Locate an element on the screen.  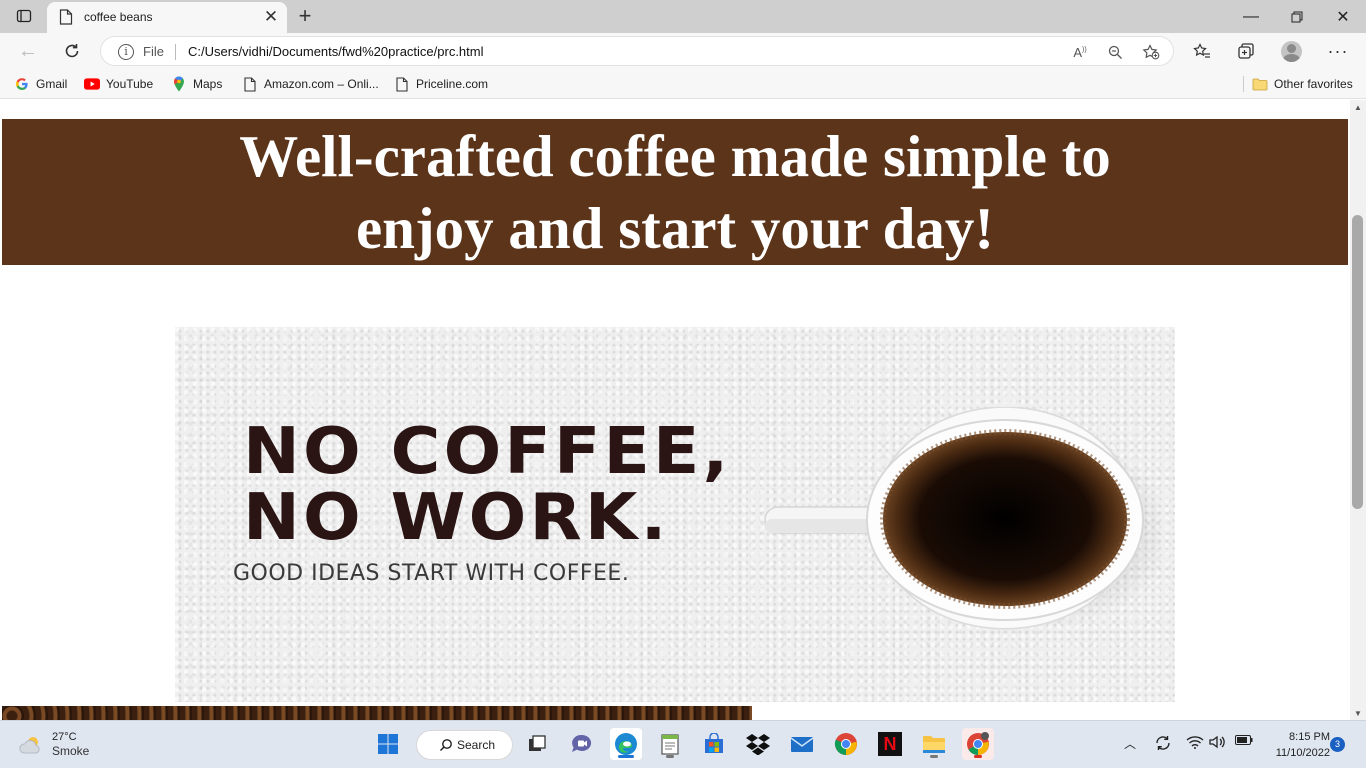
volume-tray-button is located at coordinates (1218, 742).